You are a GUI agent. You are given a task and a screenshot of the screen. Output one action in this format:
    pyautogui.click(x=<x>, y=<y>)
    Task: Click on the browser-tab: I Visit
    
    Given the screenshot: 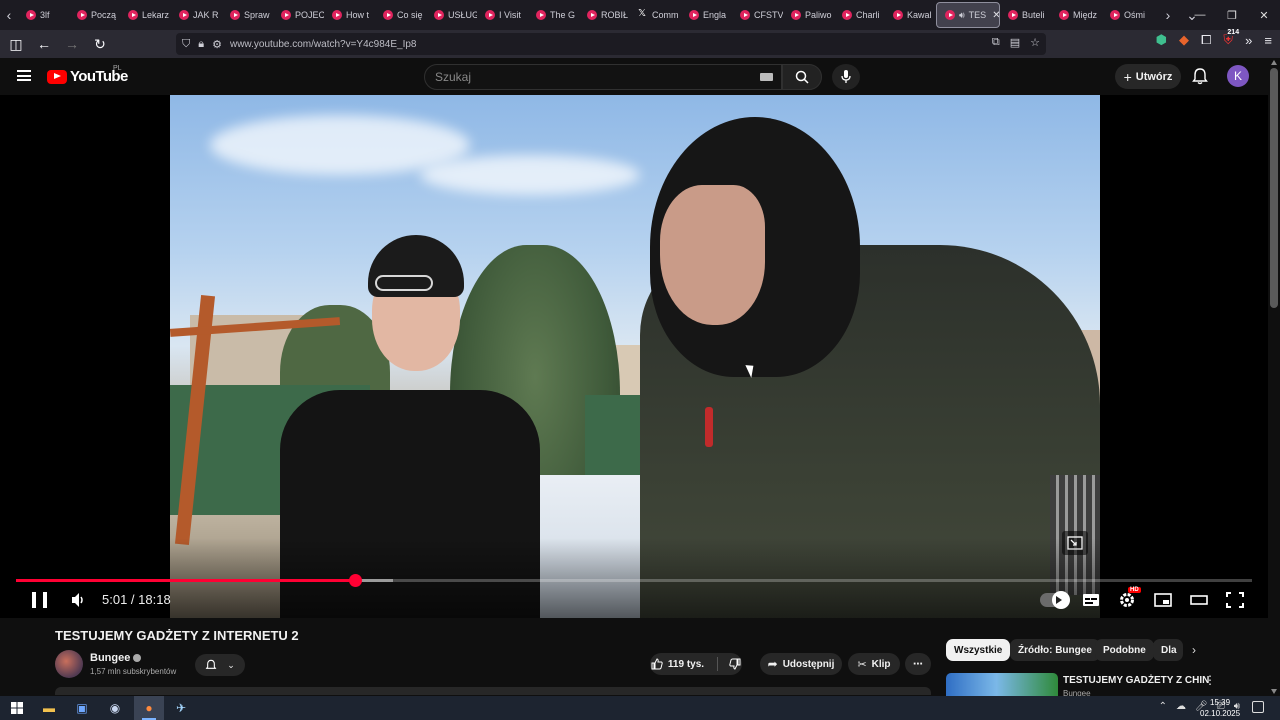 What is the action you would take?
    pyautogui.click(x=502, y=15)
    